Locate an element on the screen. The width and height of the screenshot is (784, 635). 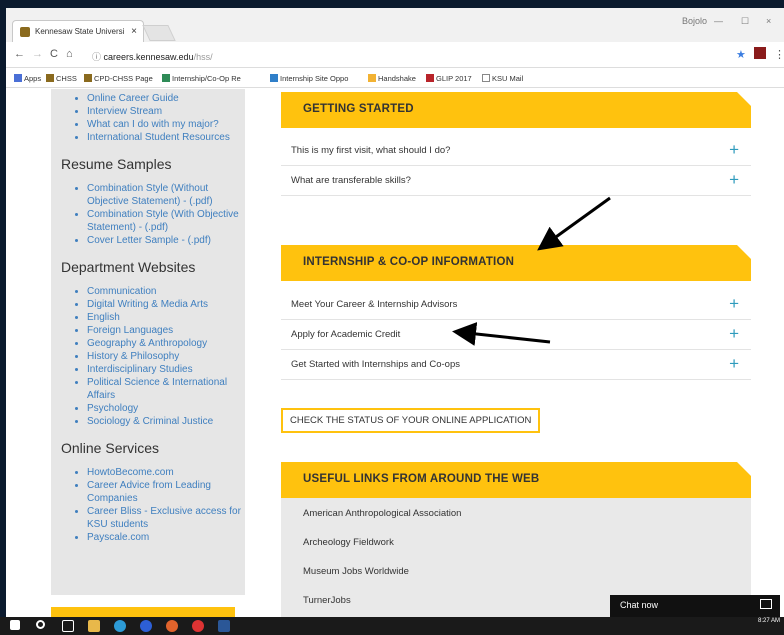
bookmark-internship-coop: Internship/Co-Op Re is located at coordinates (201, 78).